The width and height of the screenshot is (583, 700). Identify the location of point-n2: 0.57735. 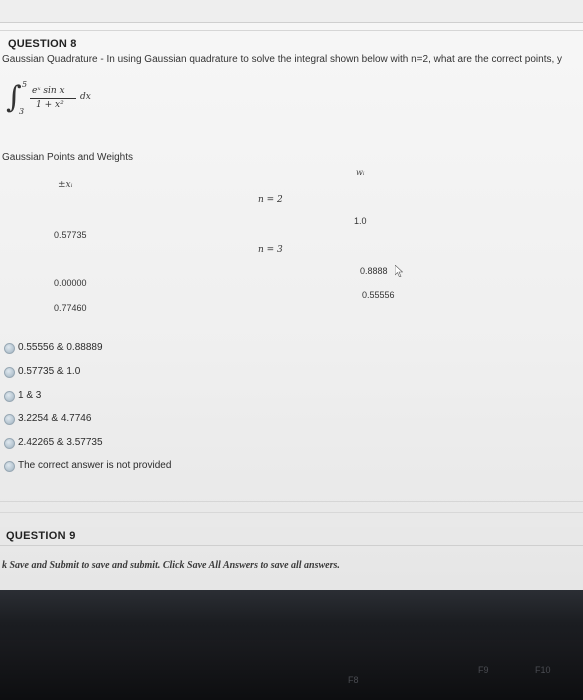
(70, 235).